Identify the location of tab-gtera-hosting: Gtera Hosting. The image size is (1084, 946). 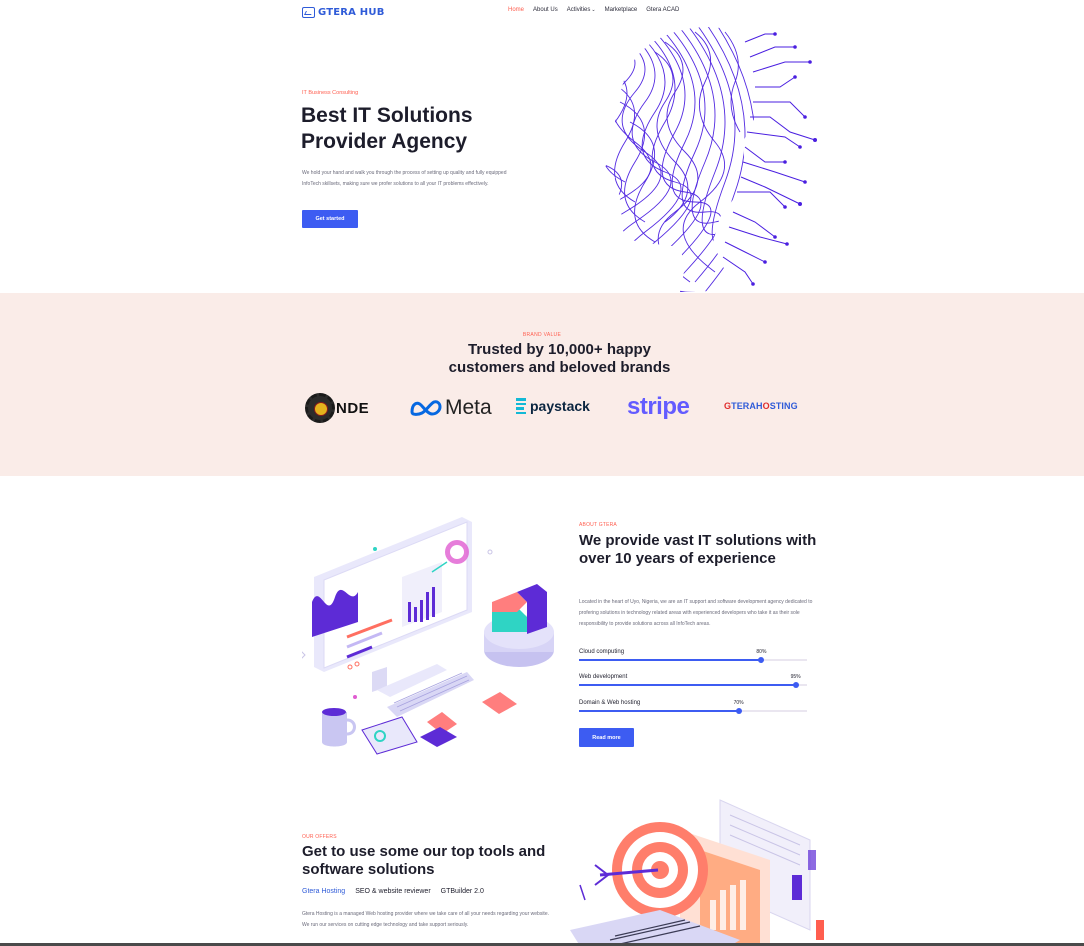
(323, 891).